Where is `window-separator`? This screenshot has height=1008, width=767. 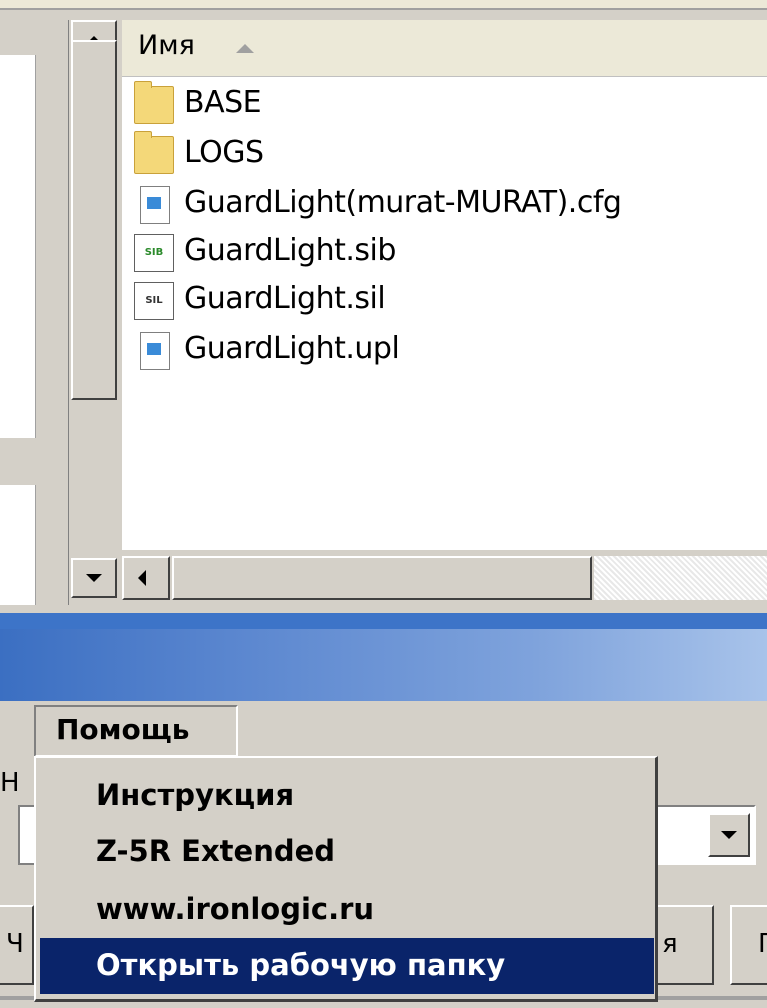
window-separator is located at coordinates (383, 609).